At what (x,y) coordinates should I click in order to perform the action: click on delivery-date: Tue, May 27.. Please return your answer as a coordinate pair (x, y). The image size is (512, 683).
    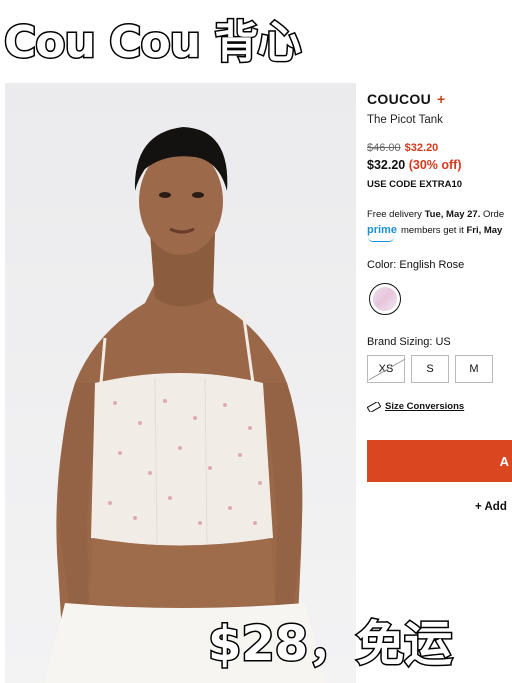
    Looking at the image, I should click on (452, 214).